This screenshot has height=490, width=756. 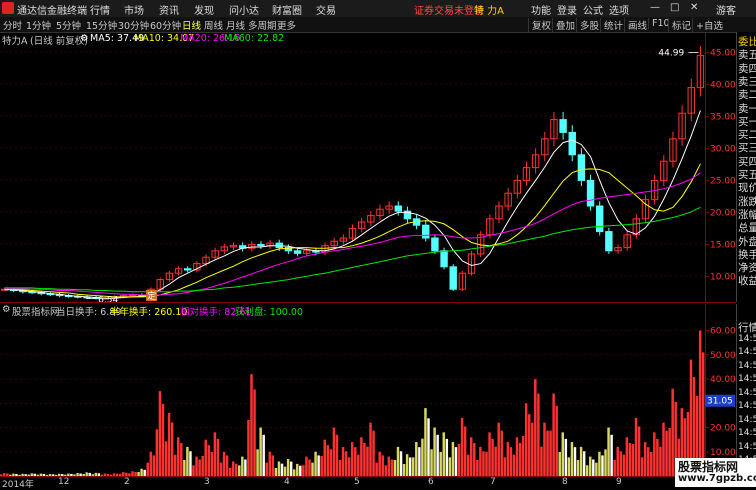 What do you see at coordinates (567, 9) in the screenshot?
I see `menu-item-login: 登录` at bounding box center [567, 9].